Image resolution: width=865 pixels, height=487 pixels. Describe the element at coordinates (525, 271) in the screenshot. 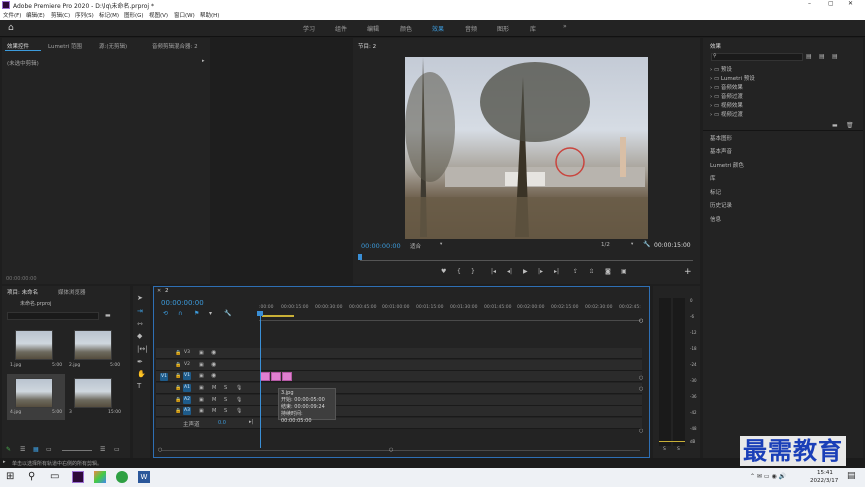

I see `play-icon: ▶` at that location.